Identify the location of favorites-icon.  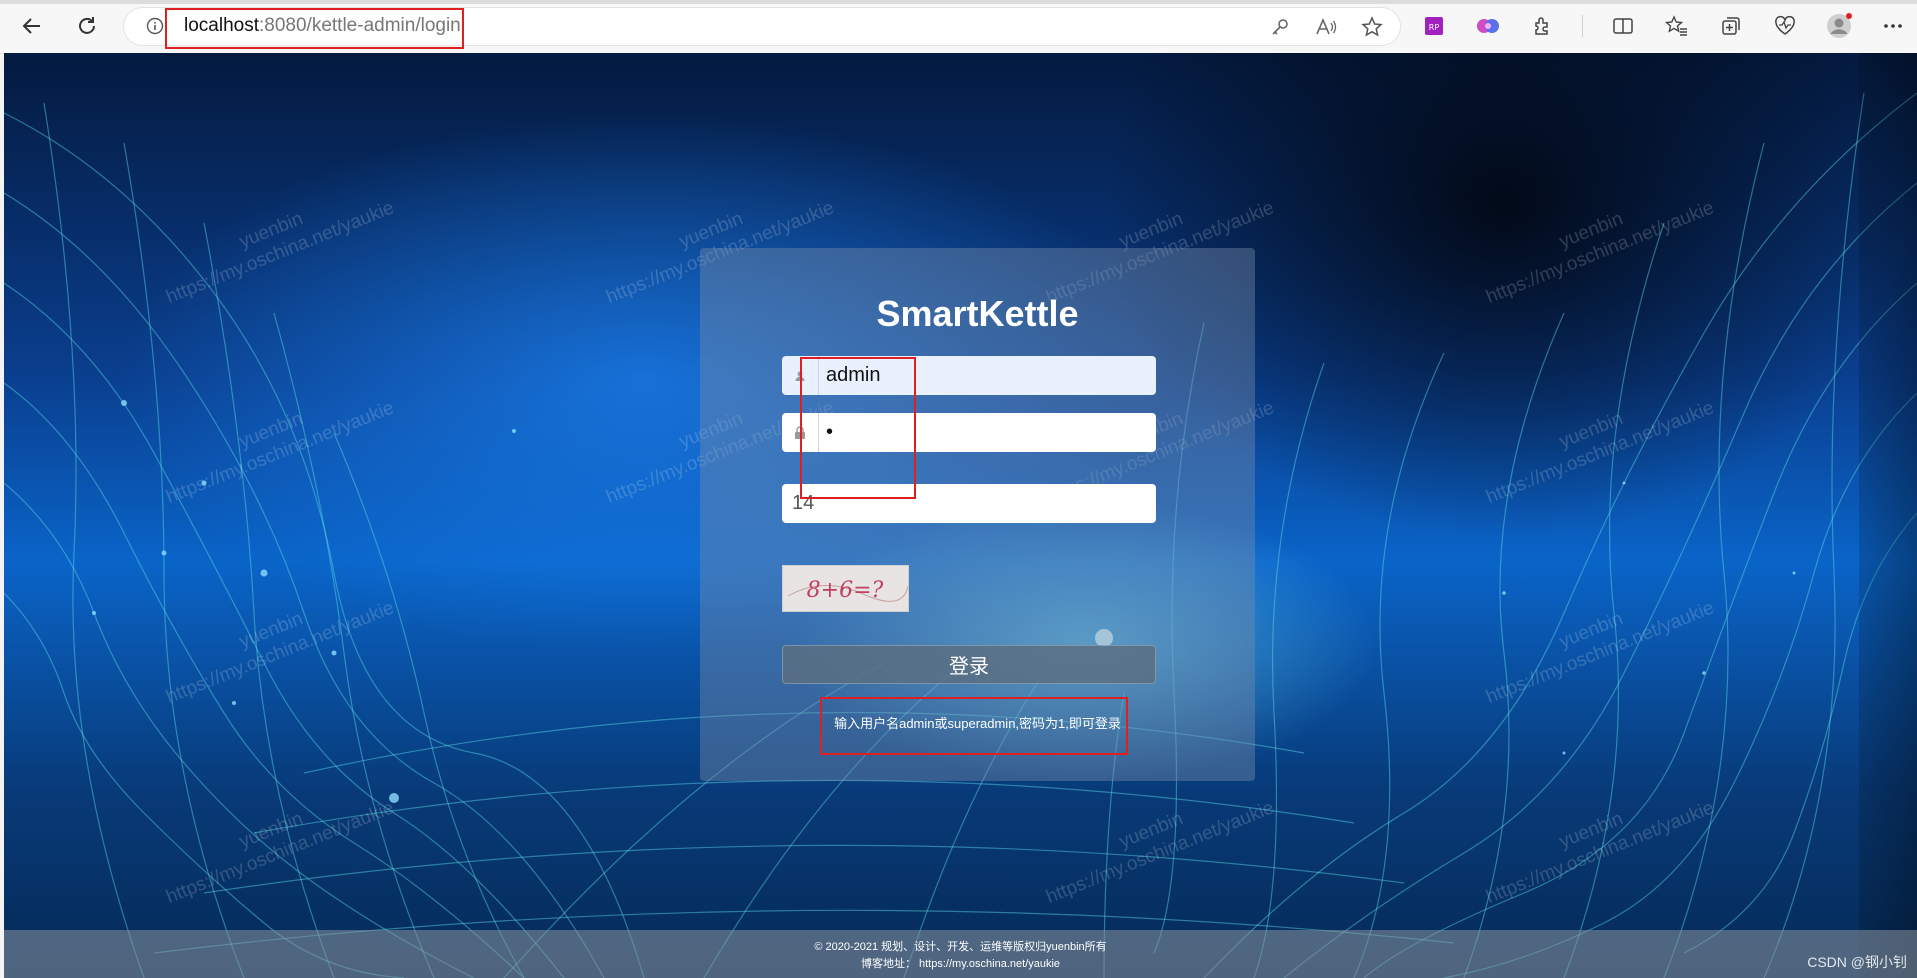
(1677, 26).